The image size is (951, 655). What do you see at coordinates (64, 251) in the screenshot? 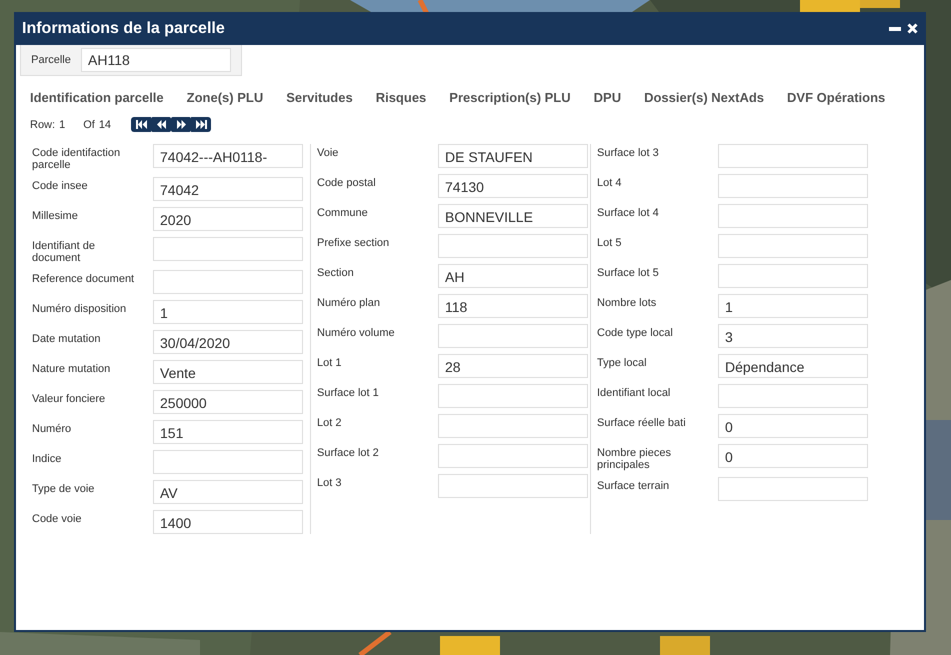
I see `field-label: Identifiant de document` at bounding box center [64, 251].